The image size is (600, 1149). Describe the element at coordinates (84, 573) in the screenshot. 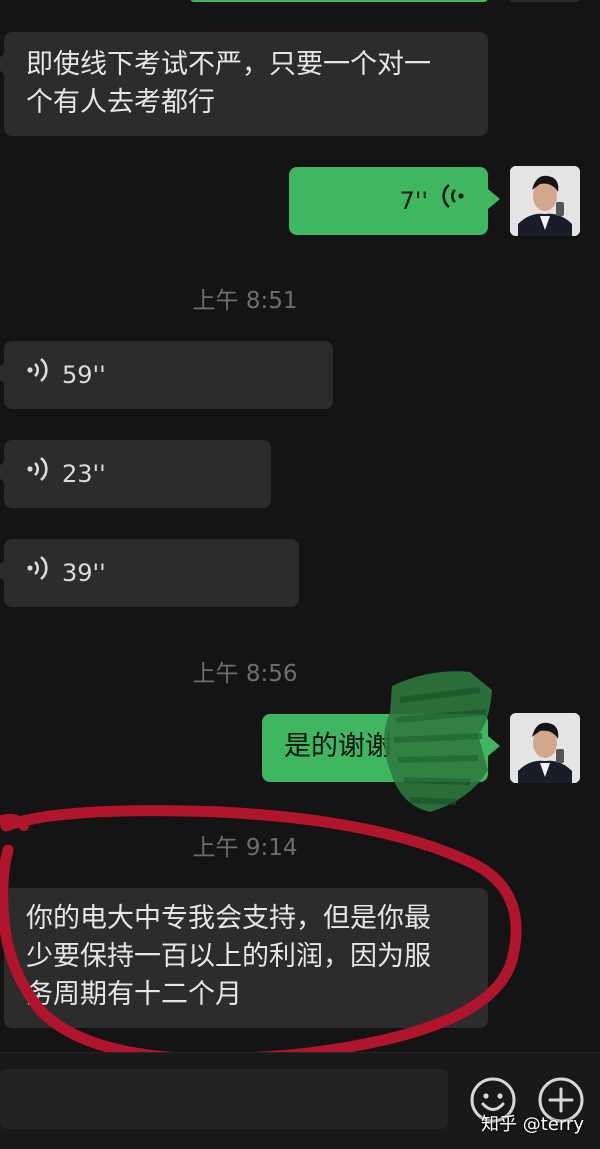

I see `voice-duration: 39''` at that location.